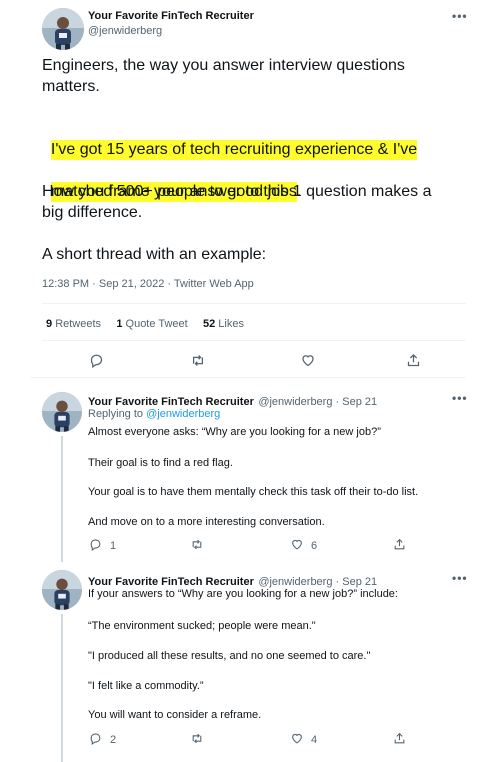 The height and width of the screenshot is (762, 496). I want to click on author-name: Your Favorite FinTech Recruiter, so click(171, 16).